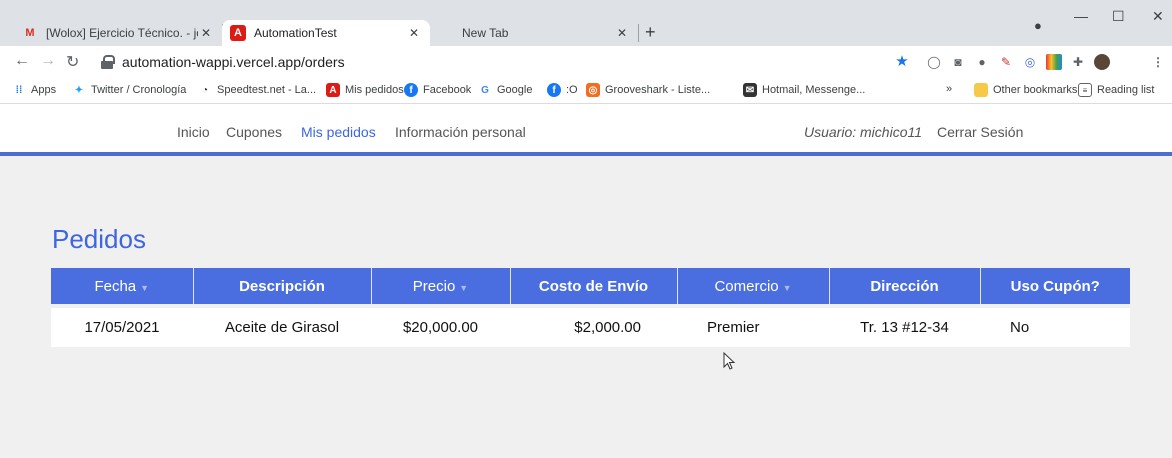  What do you see at coordinates (638, 33) in the screenshot?
I see `tab-separator` at bounding box center [638, 33].